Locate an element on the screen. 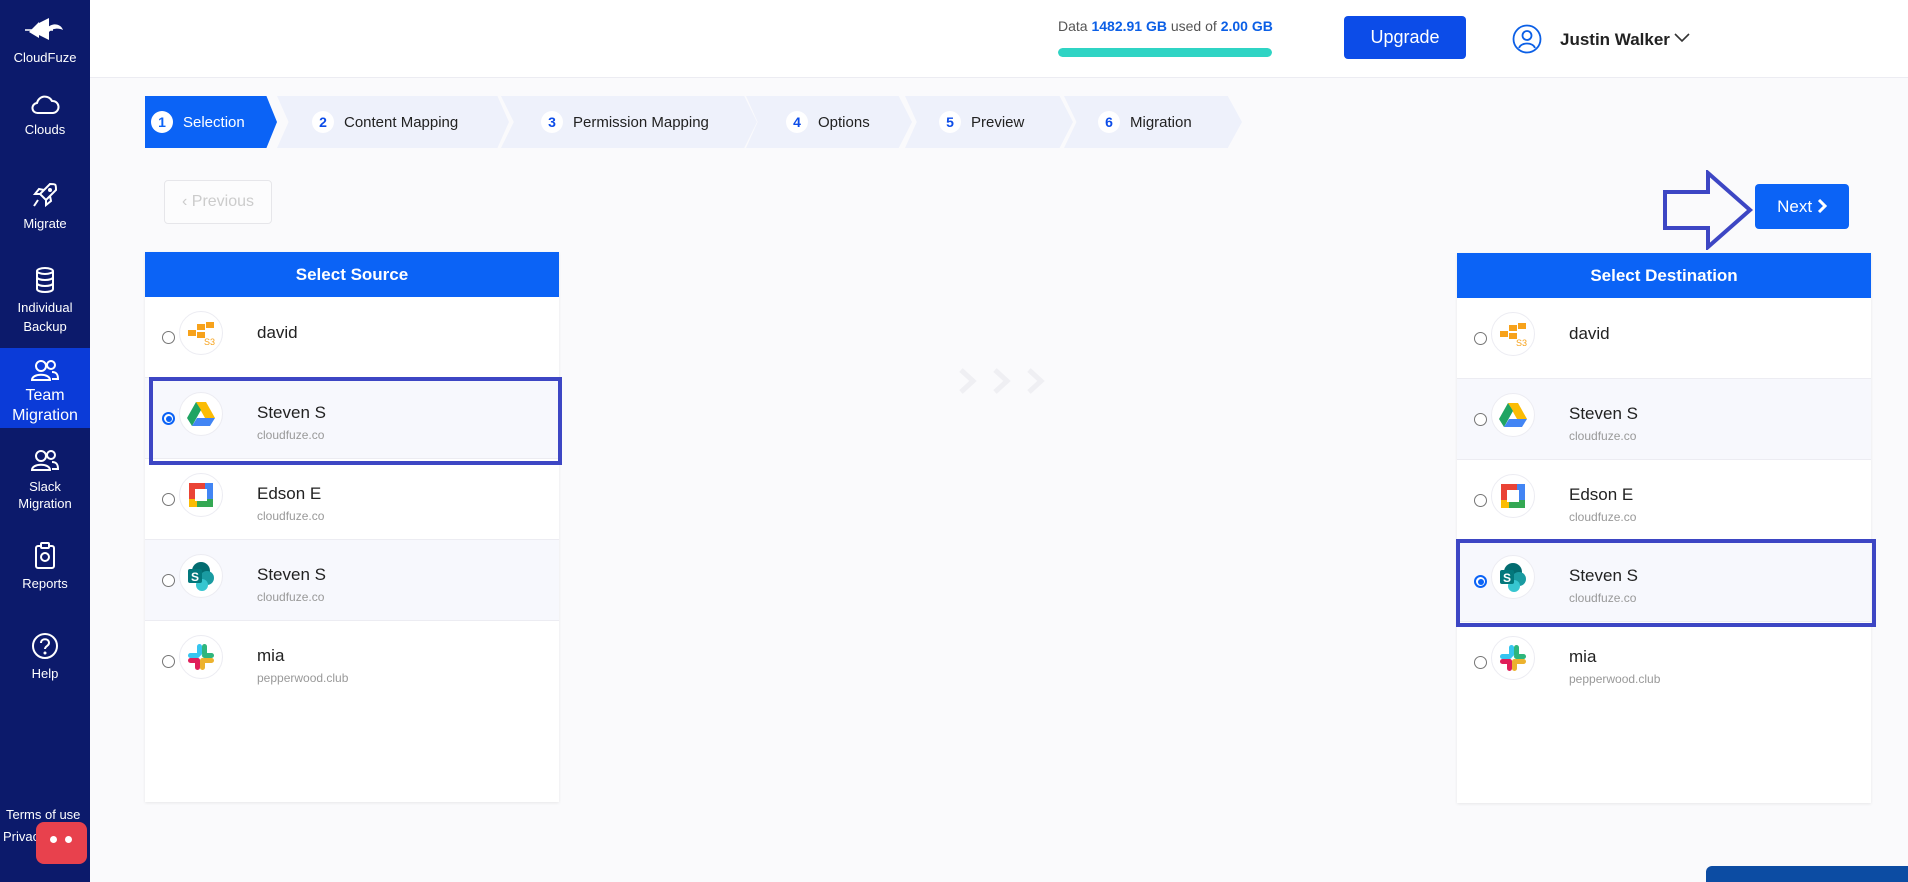 The image size is (1908, 882). sidebar-item-clouds: Clouds is located at coordinates (45, 116).